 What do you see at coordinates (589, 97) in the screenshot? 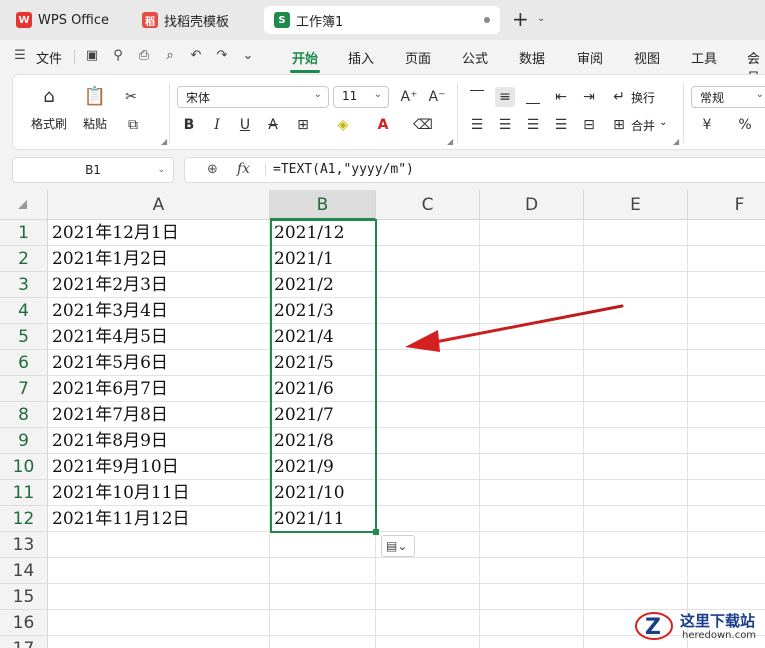
I see `indent-increase-icon: ⇥` at bounding box center [589, 97].